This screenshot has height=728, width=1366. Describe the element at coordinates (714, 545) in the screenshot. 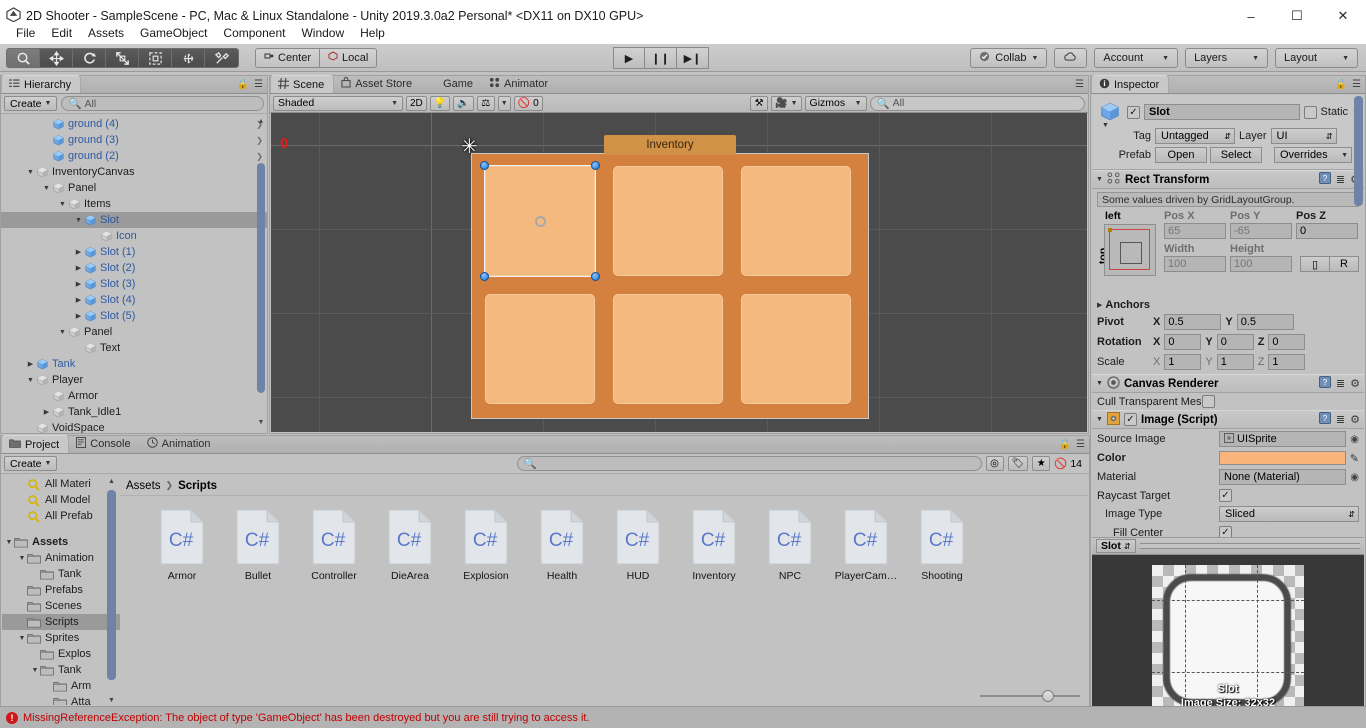

I see `asset-item: C# Inventory` at that location.